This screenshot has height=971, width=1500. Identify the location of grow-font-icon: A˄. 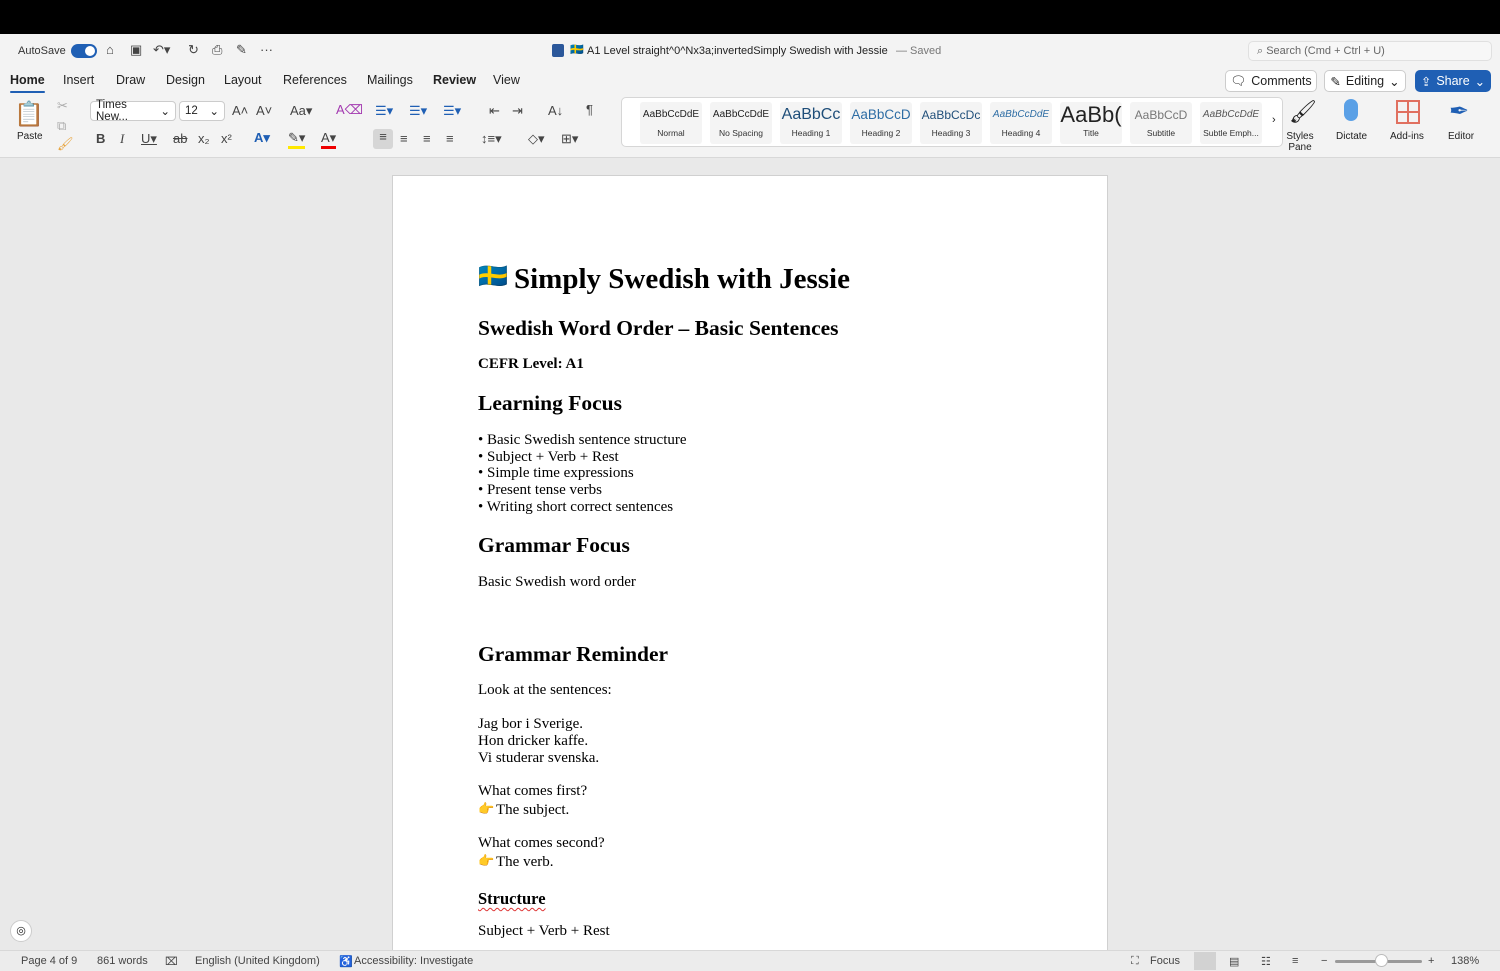
(240, 110).